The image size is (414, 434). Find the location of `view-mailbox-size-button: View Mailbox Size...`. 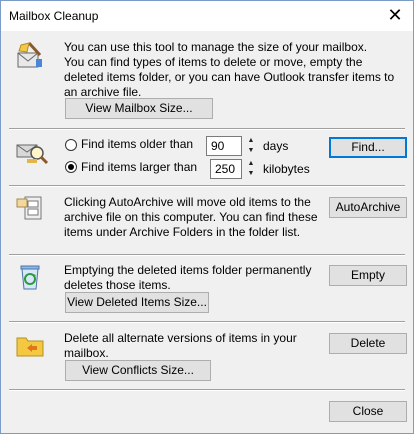

view-mailbox-size-button: View Mailbox Size... is located at coordinates (139, 108).